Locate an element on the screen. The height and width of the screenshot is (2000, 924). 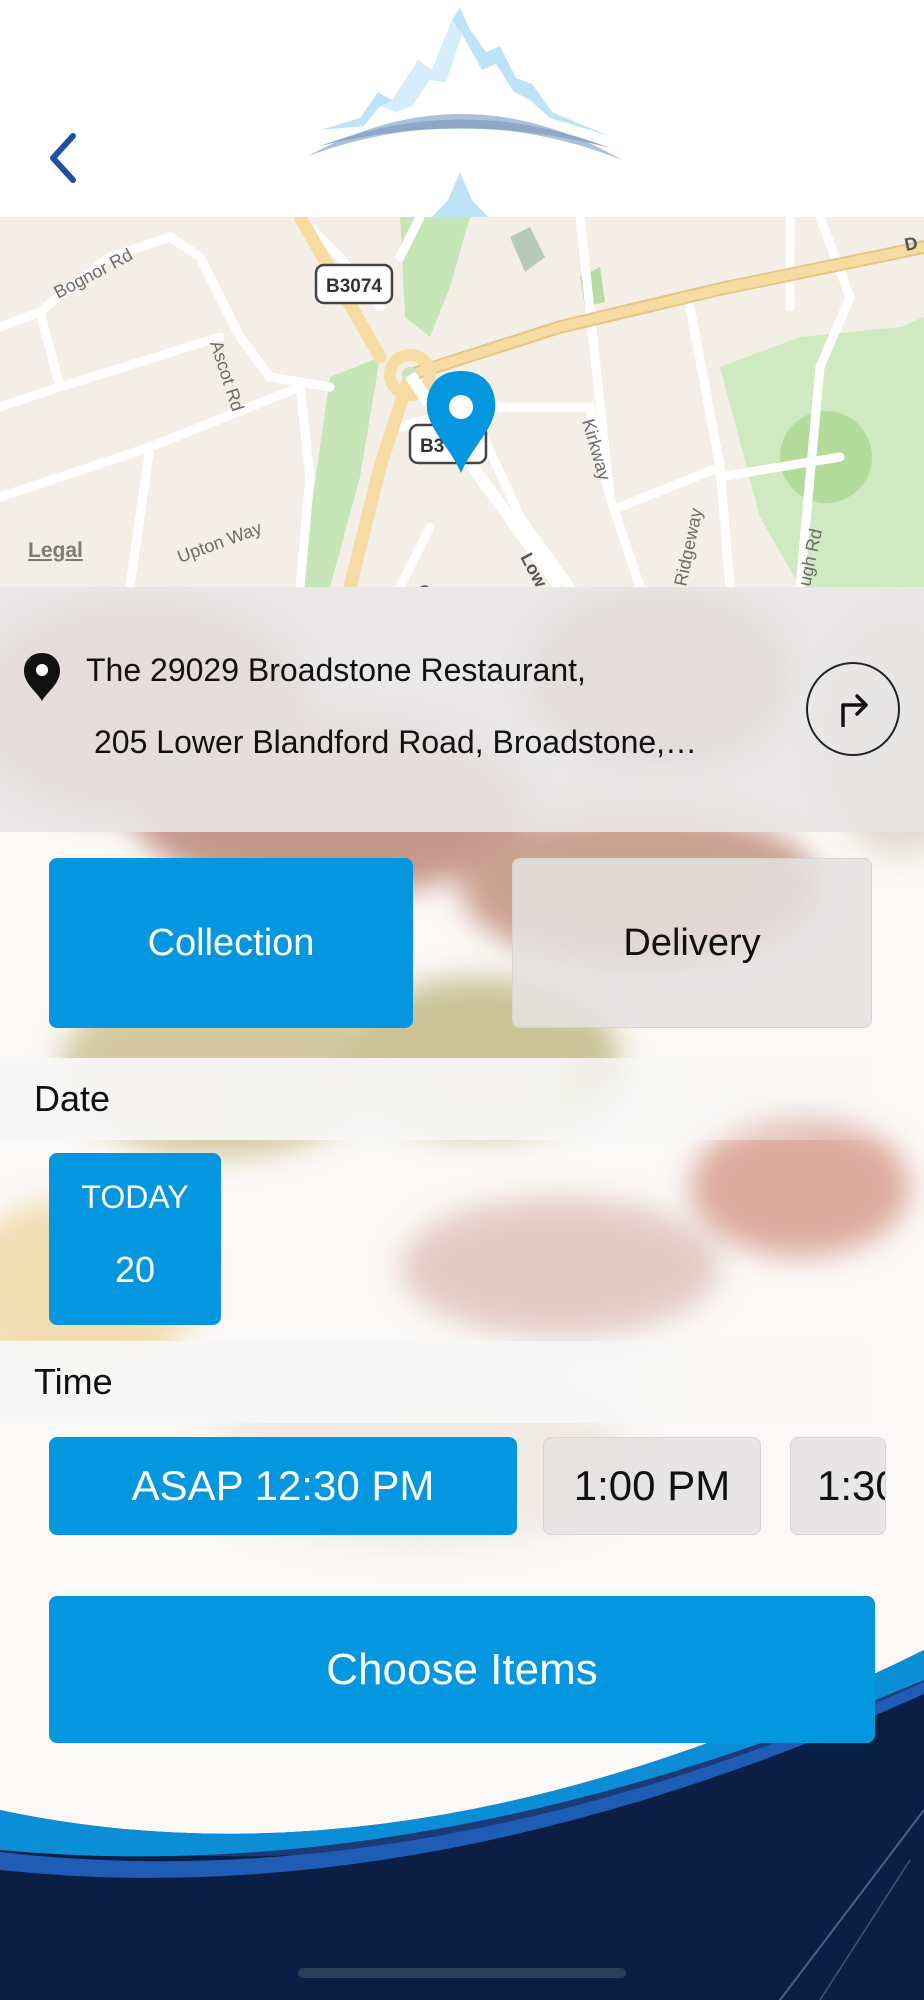
collection-button: Collection is located at coordinates (231, 943).